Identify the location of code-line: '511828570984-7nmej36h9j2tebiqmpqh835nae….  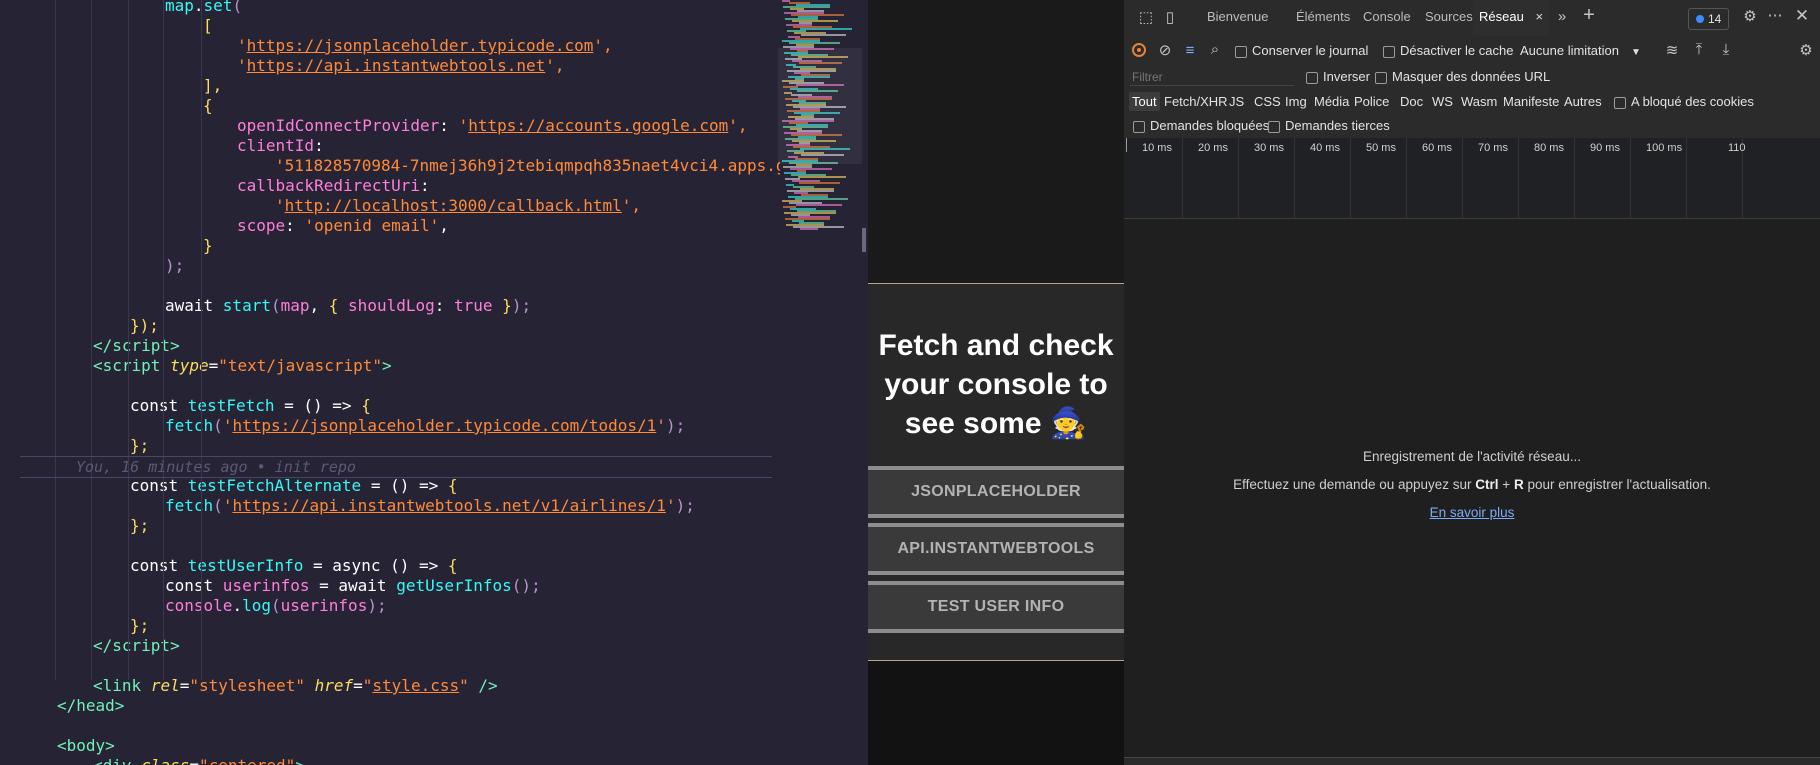
(527, 166).